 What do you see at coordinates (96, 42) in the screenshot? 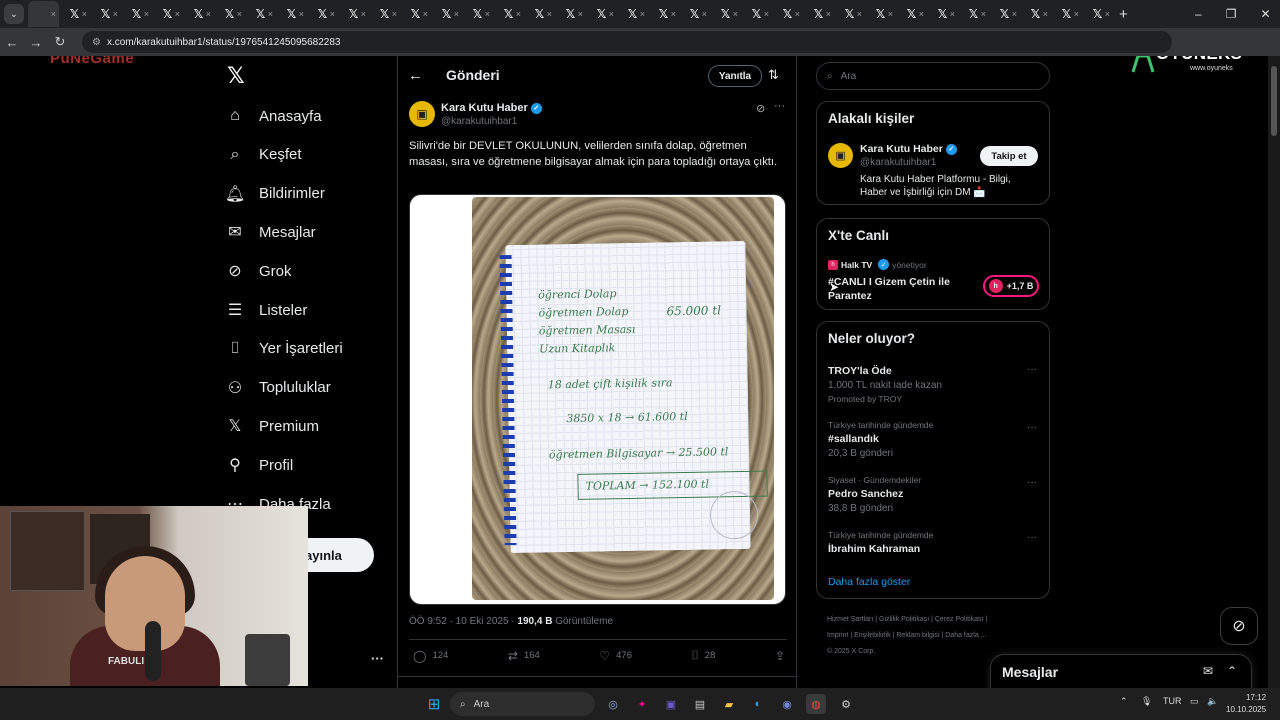
I see `site-info-icon: ⚙` at bounding box center [96, 42].